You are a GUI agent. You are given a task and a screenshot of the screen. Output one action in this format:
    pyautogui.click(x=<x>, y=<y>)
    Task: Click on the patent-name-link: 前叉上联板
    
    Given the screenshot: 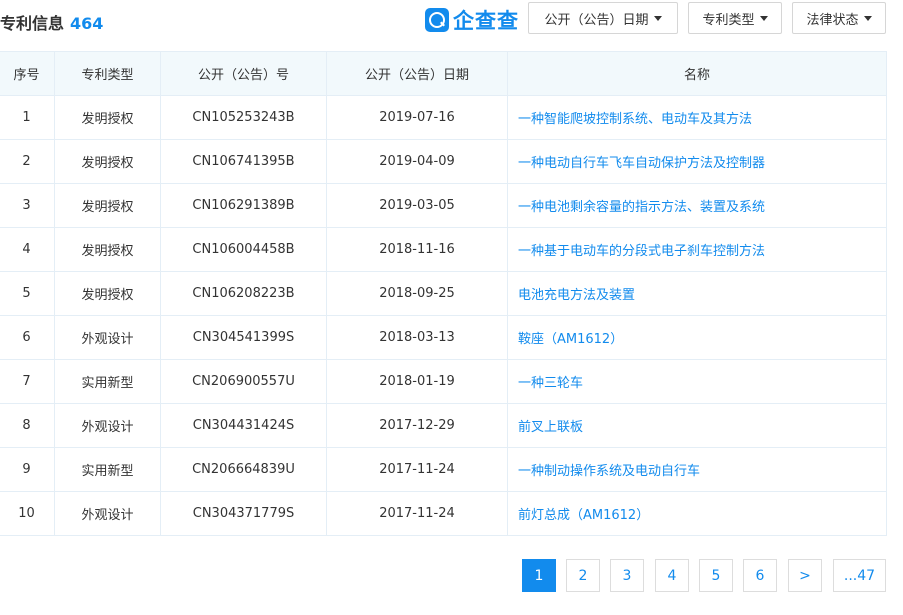 What is the action you would take?
    pyautogui.click(x=697, y=425)
    